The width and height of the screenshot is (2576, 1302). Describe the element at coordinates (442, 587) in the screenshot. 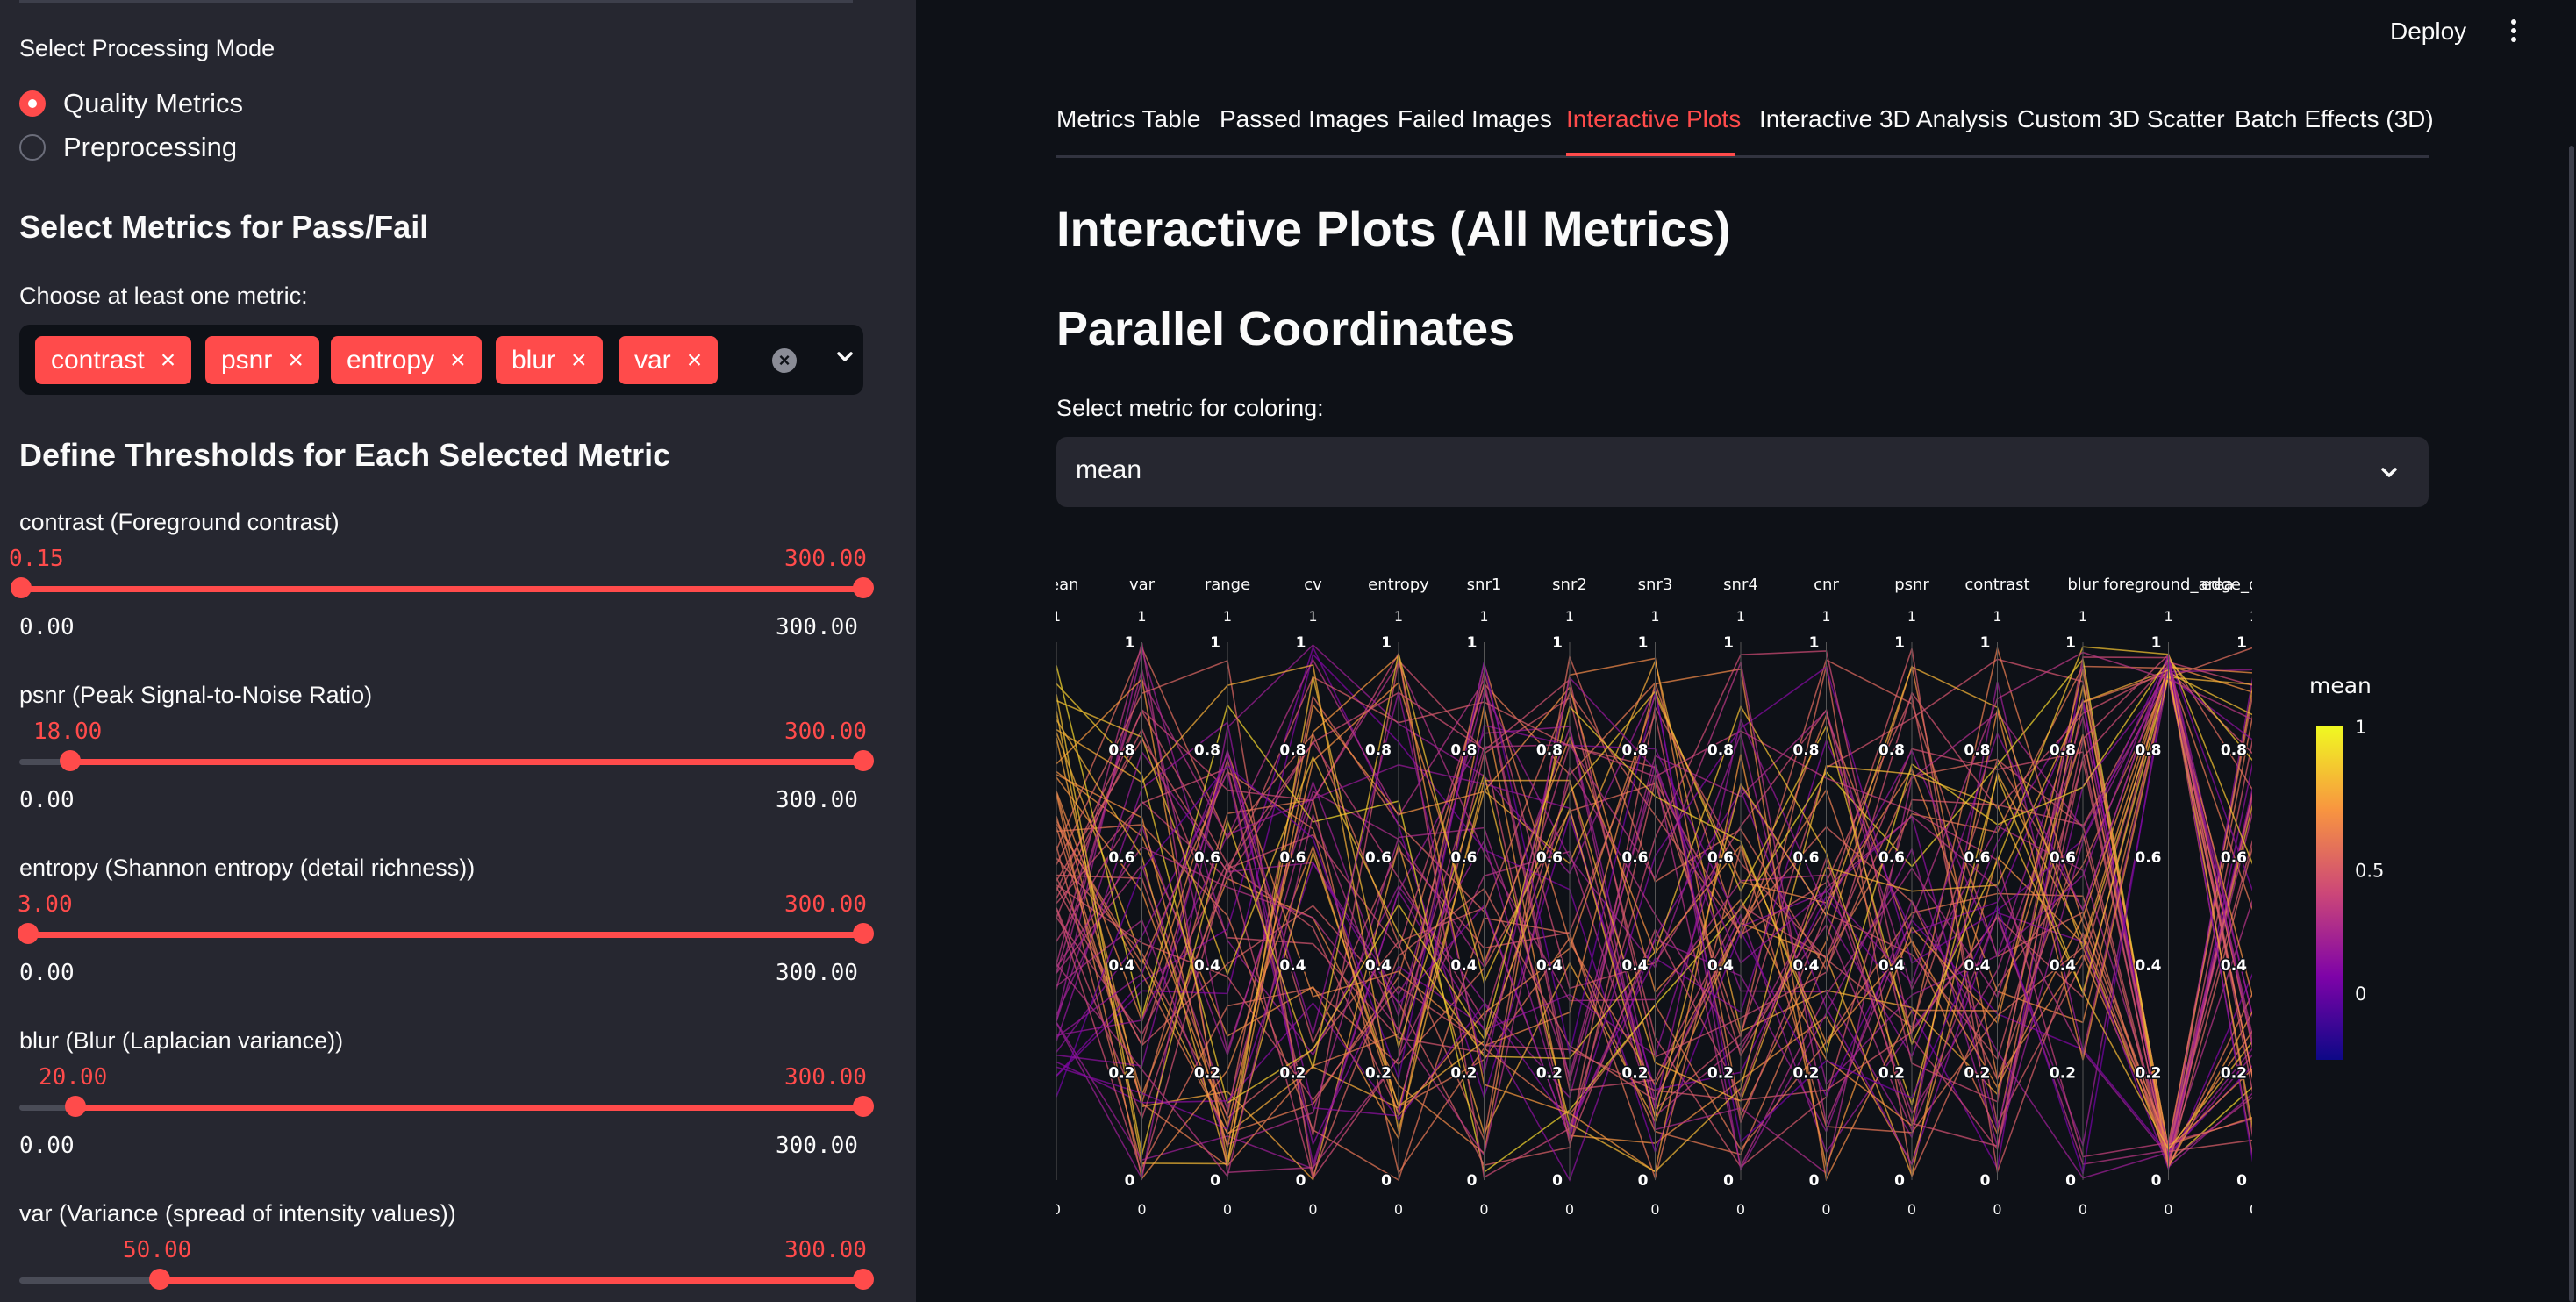

I see `slider-contrast` at that location.